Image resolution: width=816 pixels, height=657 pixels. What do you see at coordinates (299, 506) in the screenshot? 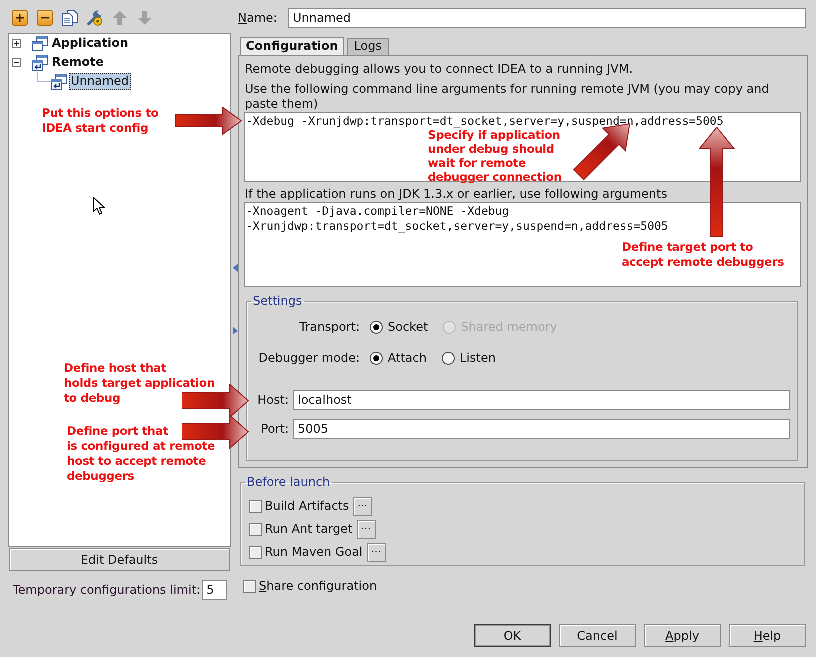
I see `checkbox-item: Build Artifacts` at bounding box center [299, 506].